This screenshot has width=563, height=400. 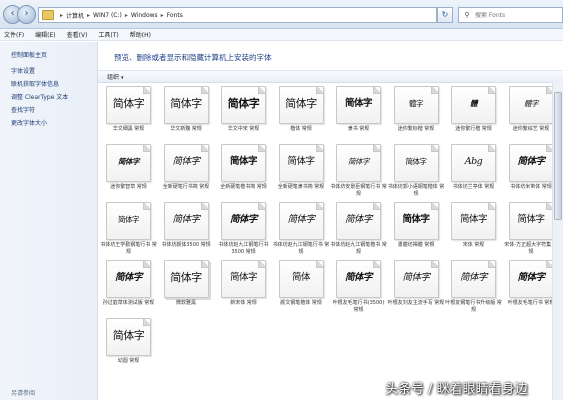 What do you see at coordinates (107, 15) in the screenshot?
I see `breadcrumb-drive: WIN7 (C:)` at bounding box center [107, 15].